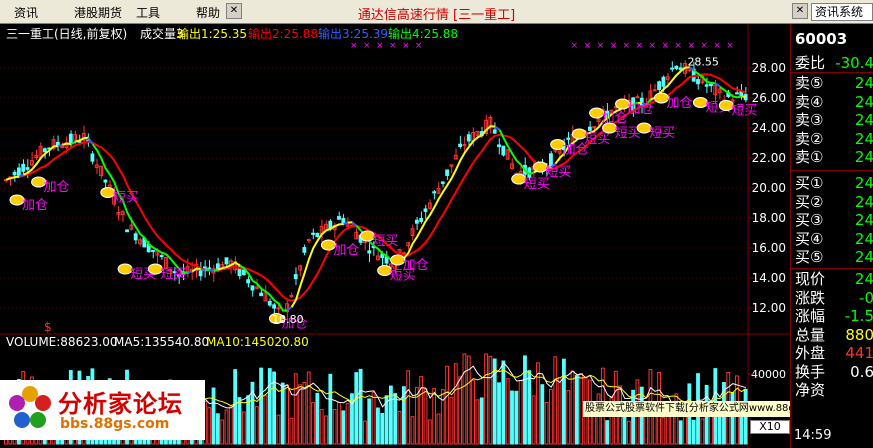  I want to click on ma10-label: MA10:145020.80, so click(257, 342).